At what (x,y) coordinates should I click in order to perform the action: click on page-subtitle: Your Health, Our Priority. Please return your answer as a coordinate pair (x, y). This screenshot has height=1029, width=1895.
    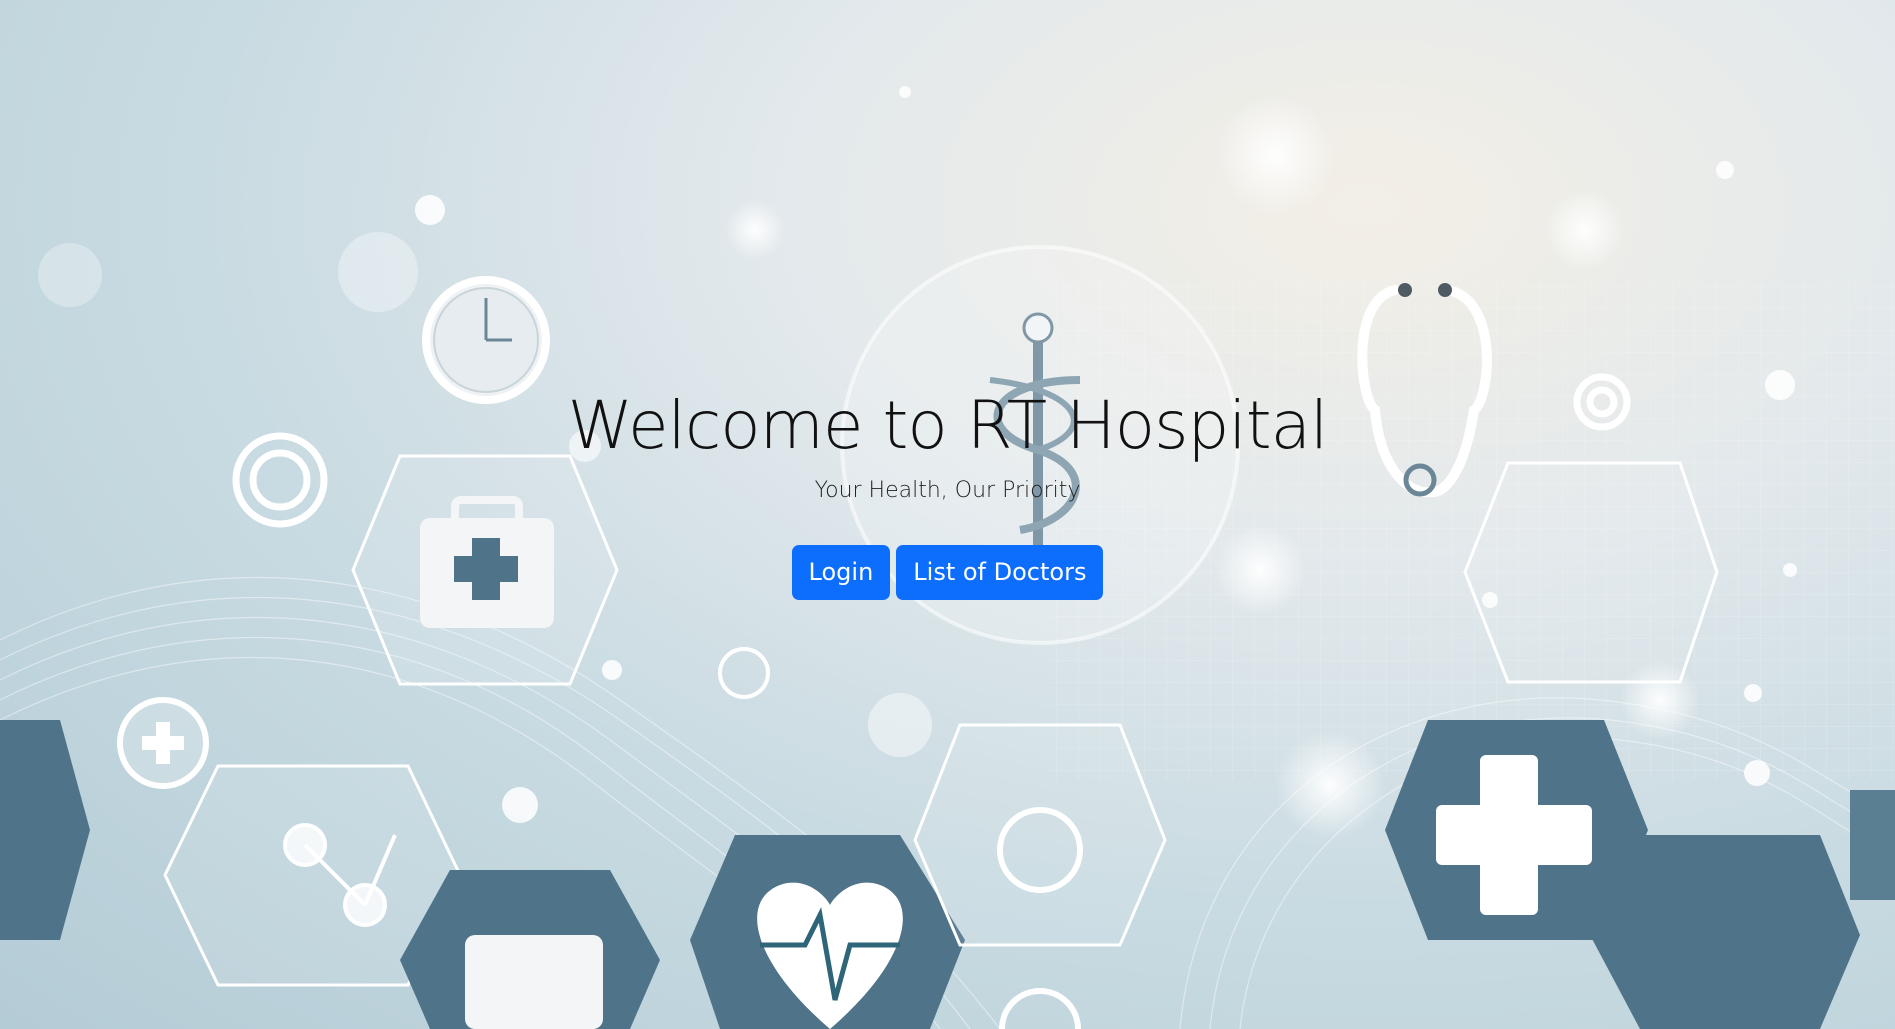
    Looking at the image, I should click on (947, 490).